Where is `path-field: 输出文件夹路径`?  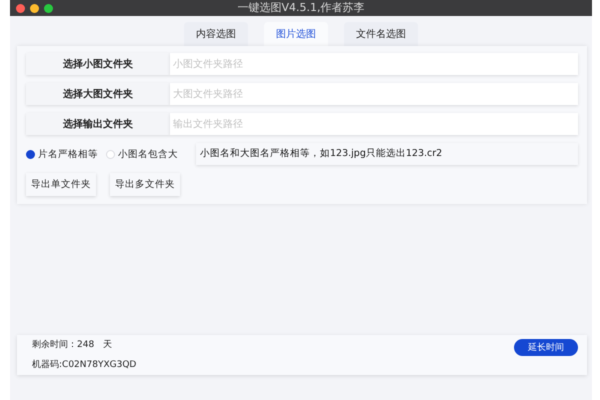
path-field: 输出文件夹路径 is located at coordinates (374, 124).